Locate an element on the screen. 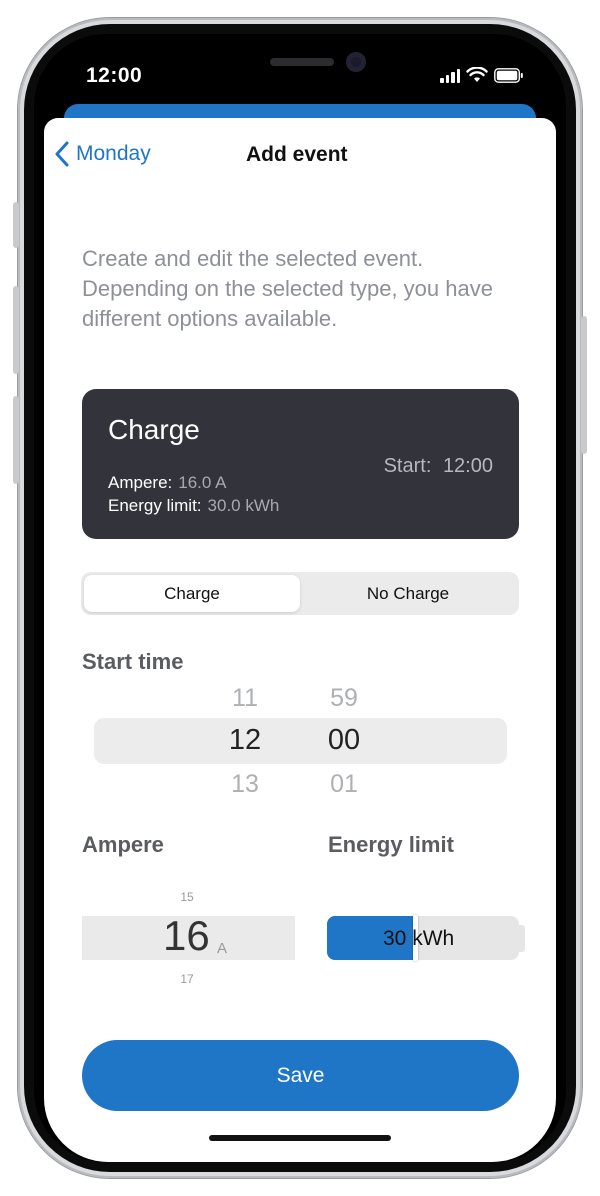  card-start-label: Start: is located at coordinates (407, 466).